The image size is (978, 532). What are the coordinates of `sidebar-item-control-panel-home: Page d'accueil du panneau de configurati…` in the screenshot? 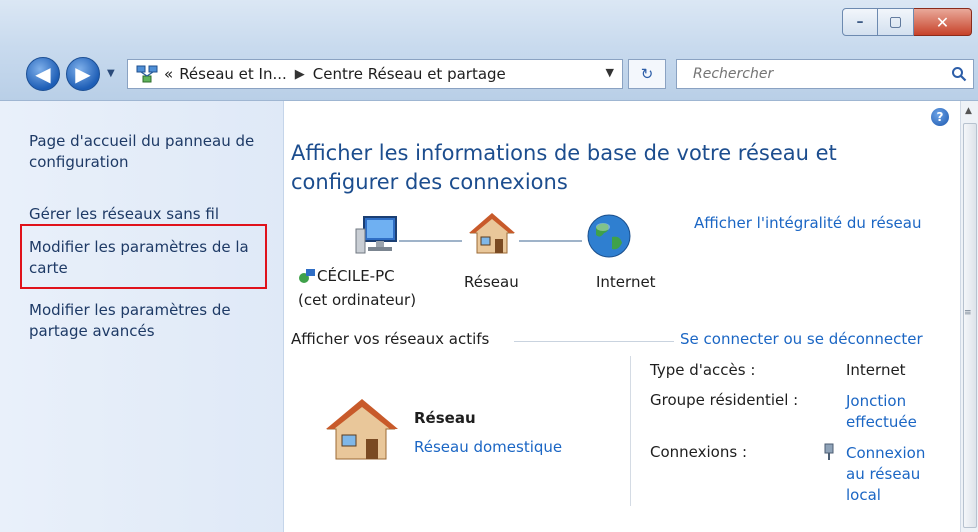 It's located at (153, 152).